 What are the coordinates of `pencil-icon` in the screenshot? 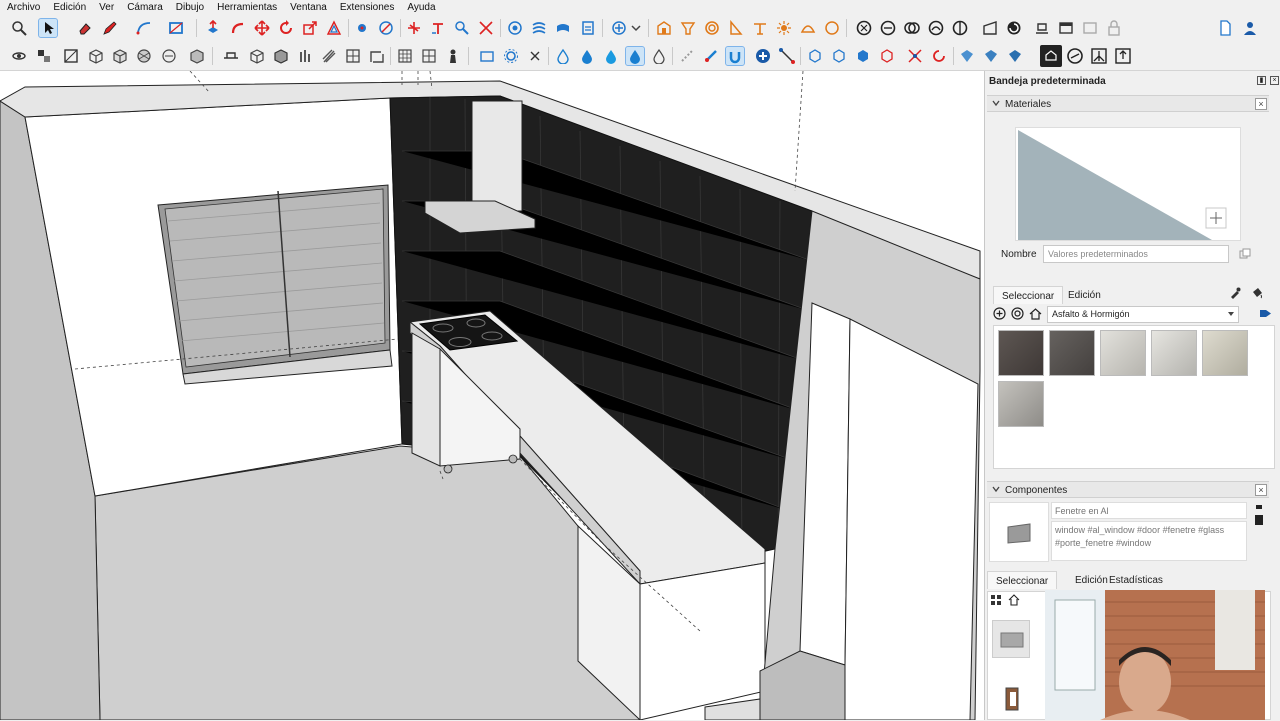 It's located at (110, 28).